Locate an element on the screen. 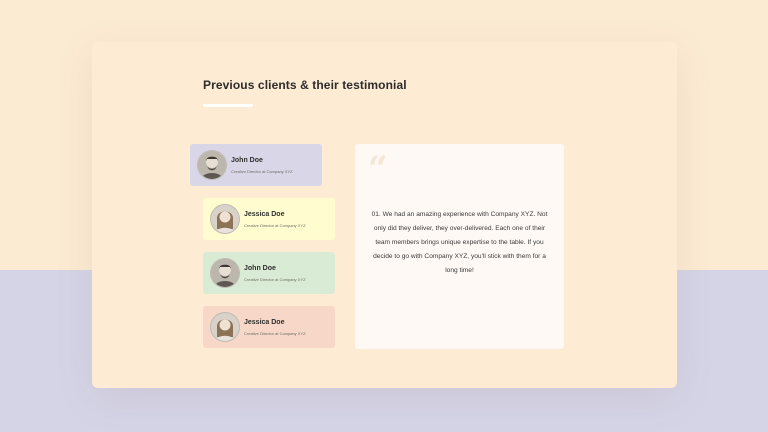 The height and width of the screenshot is (432, 768). title-underline is located at coordinates (228, 105).